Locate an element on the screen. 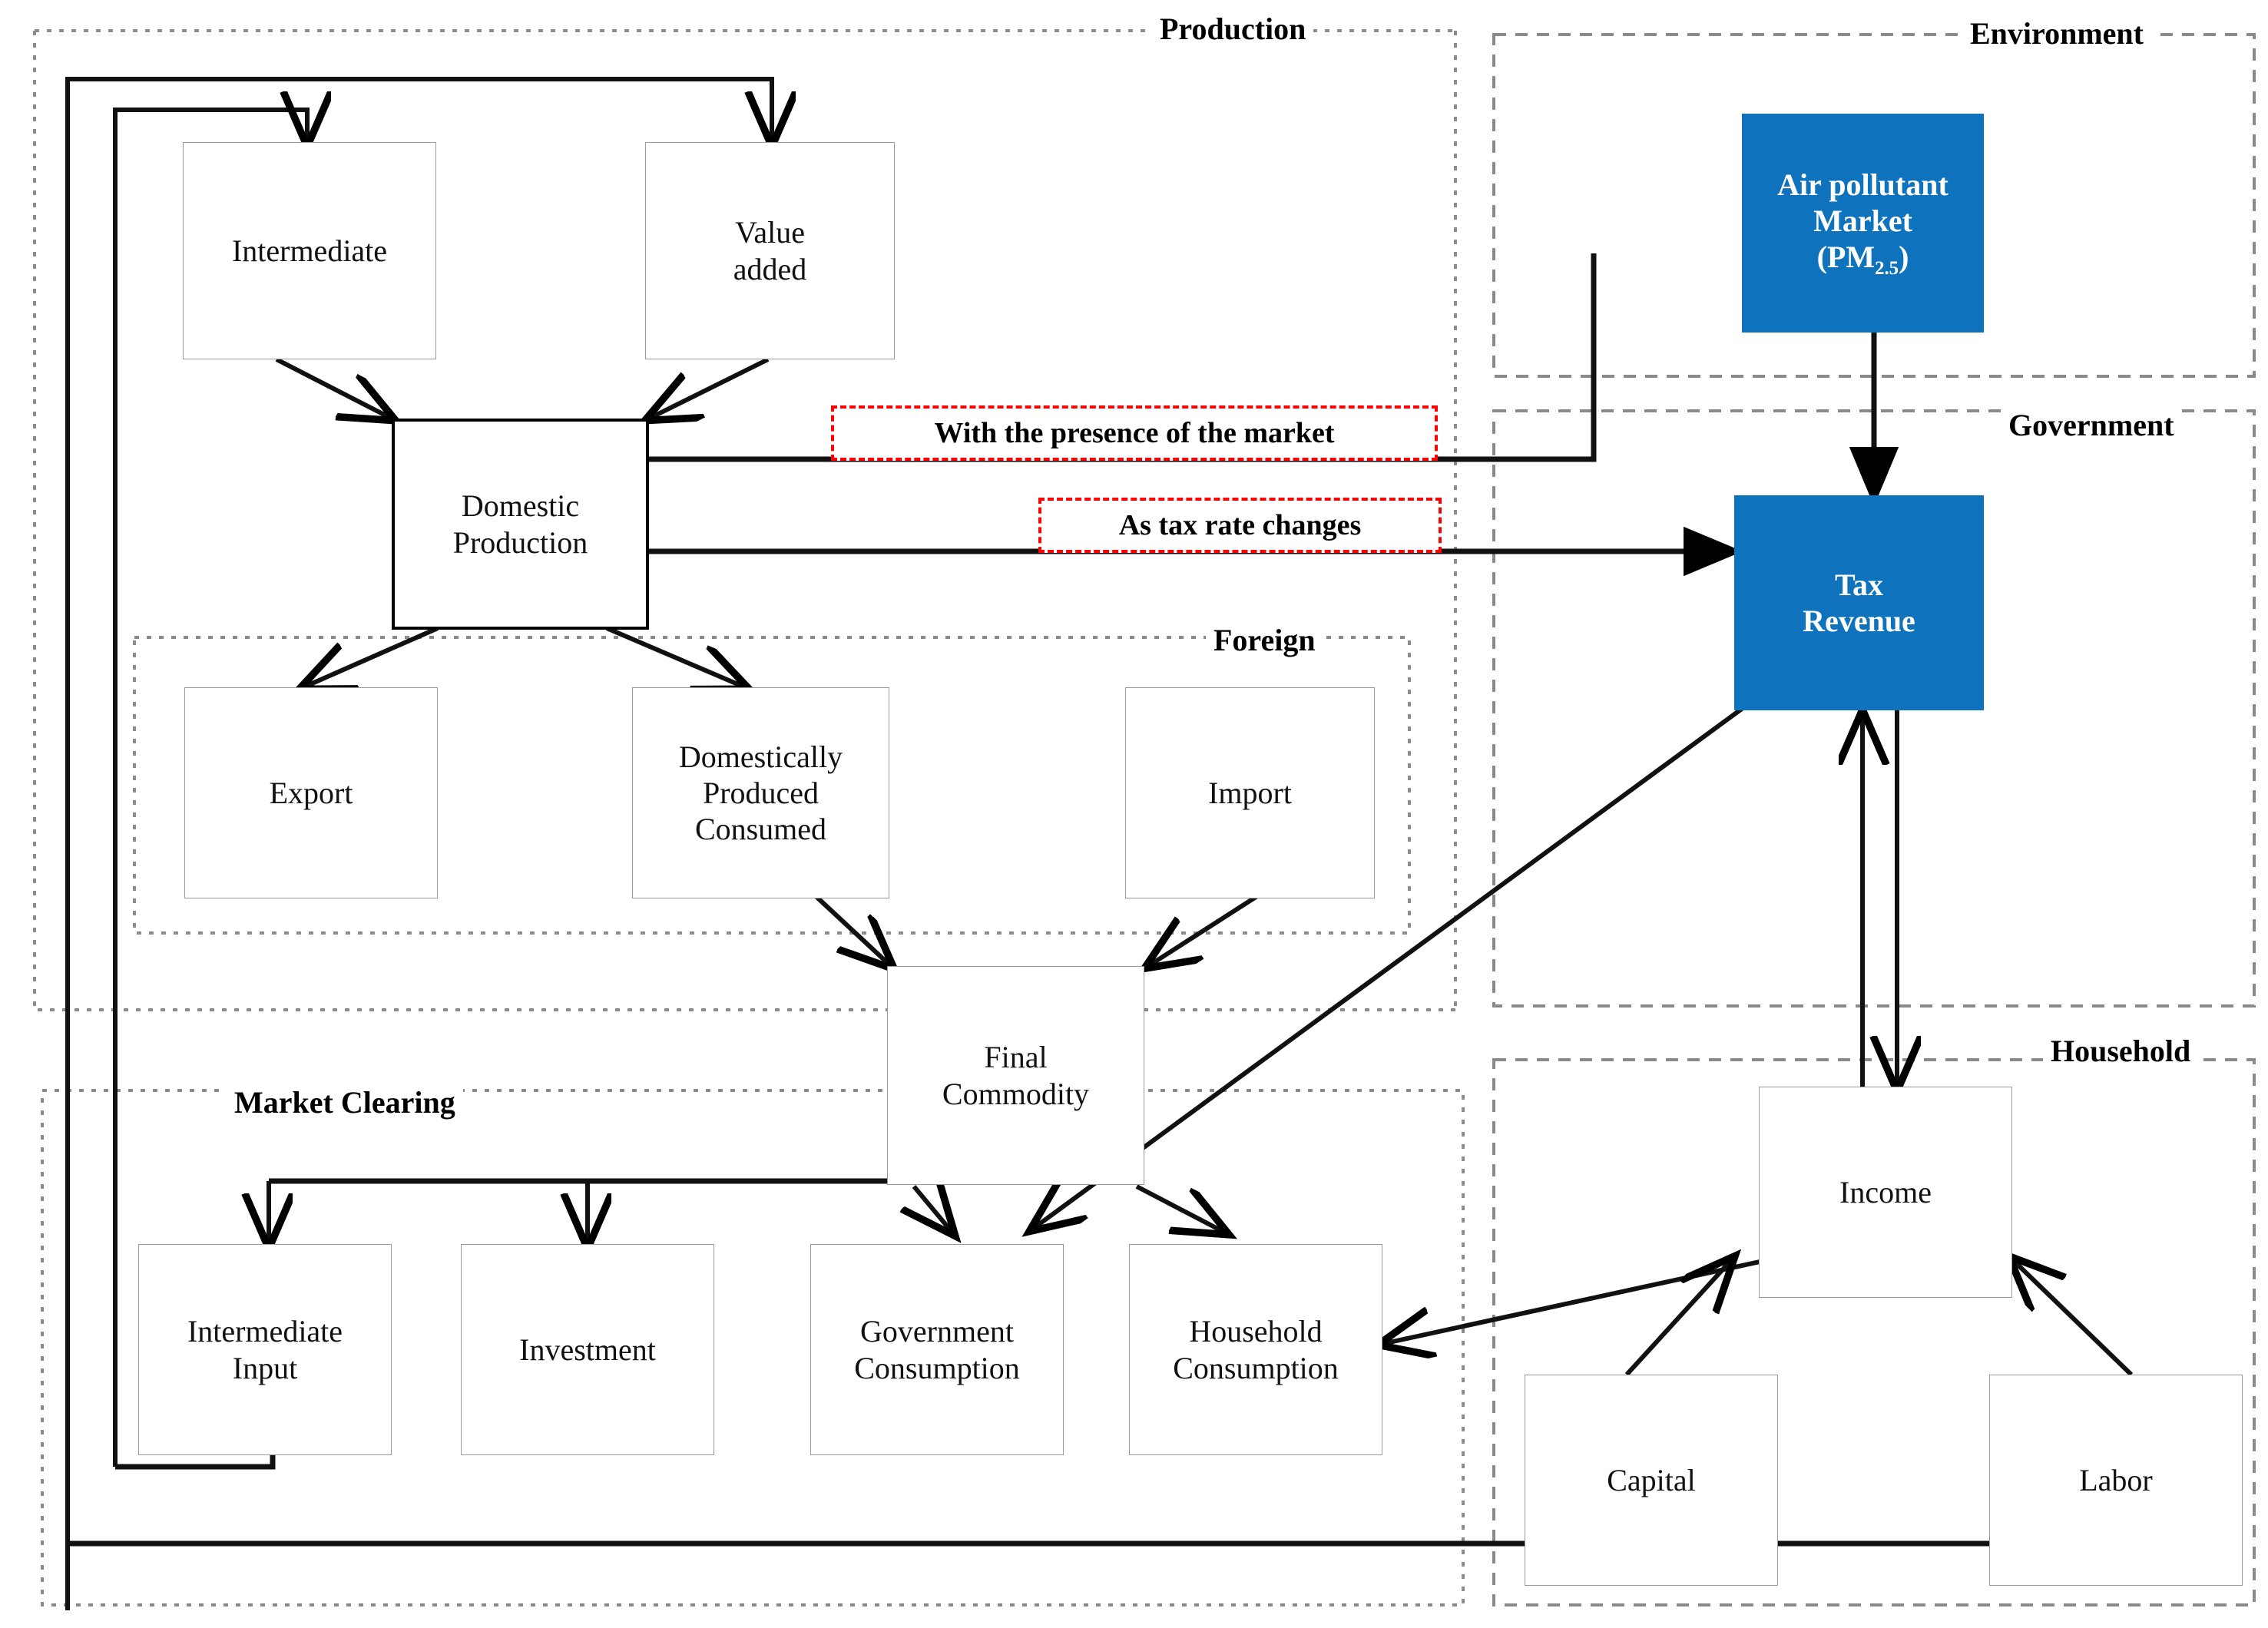 Image resolution: width=2268 pixels, height=1628 pixels. node-labor-label: Labor is located at coordinates (2116, 1480).